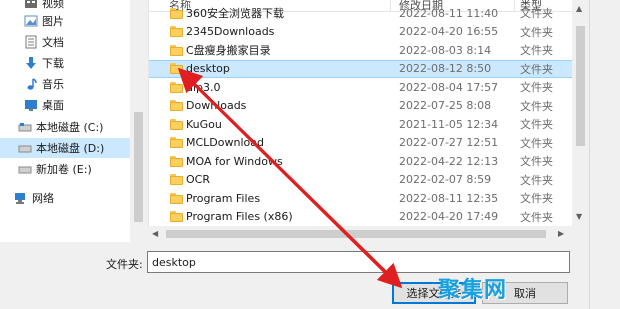 The image size is (620, 309). I want to click on nav-item-label: 音乐, so click(53, 84).